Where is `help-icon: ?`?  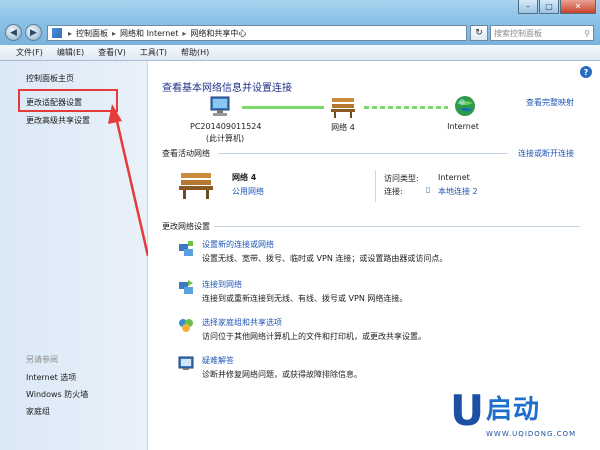 help-icon: ? is located at coordinates (586, 72).